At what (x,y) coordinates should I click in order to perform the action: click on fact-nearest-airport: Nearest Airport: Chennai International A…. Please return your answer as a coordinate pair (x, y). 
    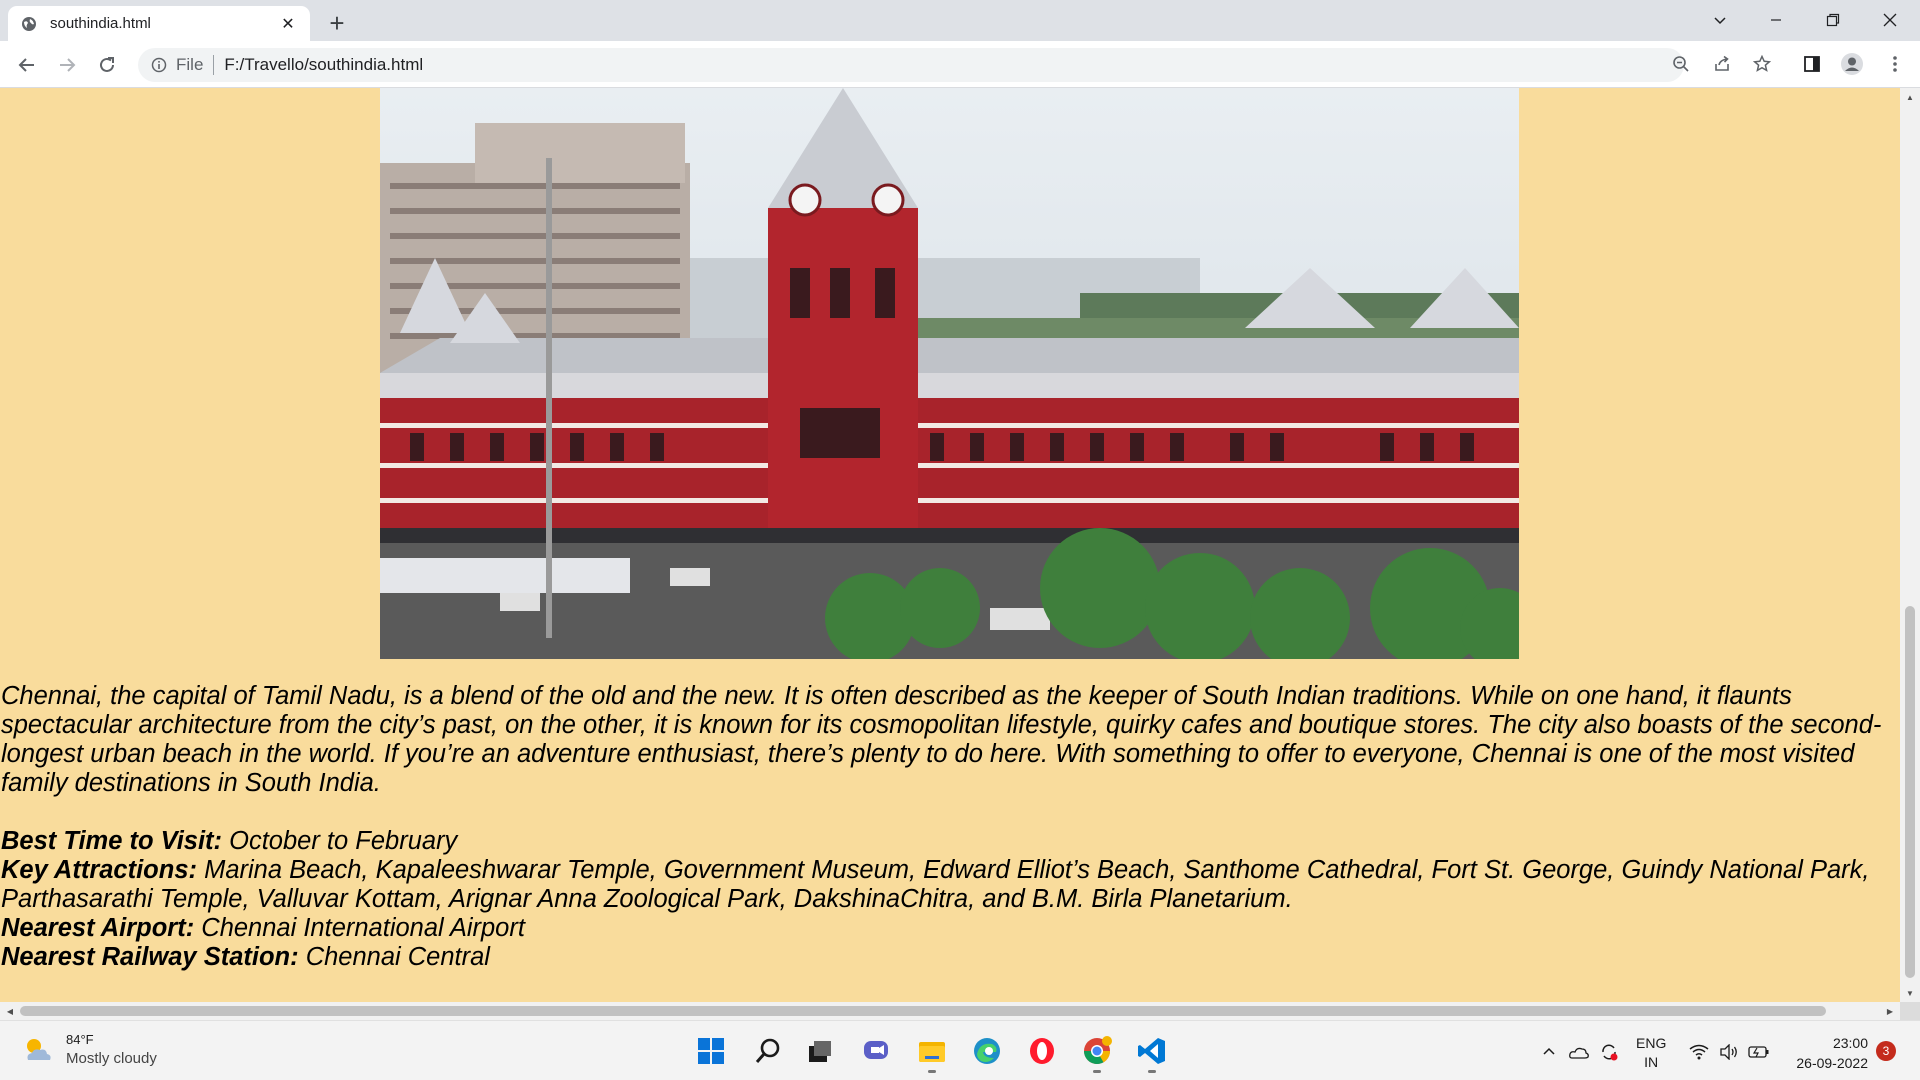
    Looking at the image, I should click on (950, 928).